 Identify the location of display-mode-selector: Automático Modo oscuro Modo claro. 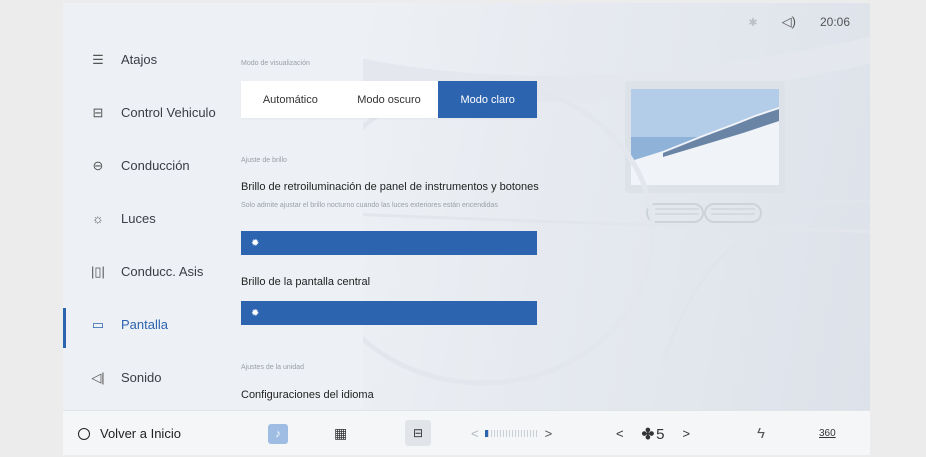
(389, 99).